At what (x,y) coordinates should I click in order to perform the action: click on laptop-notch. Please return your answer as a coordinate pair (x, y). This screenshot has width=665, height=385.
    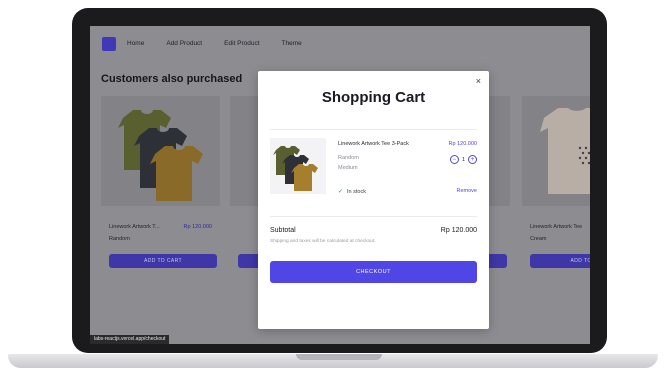
    Looking at the image, I should click on (339, 357).